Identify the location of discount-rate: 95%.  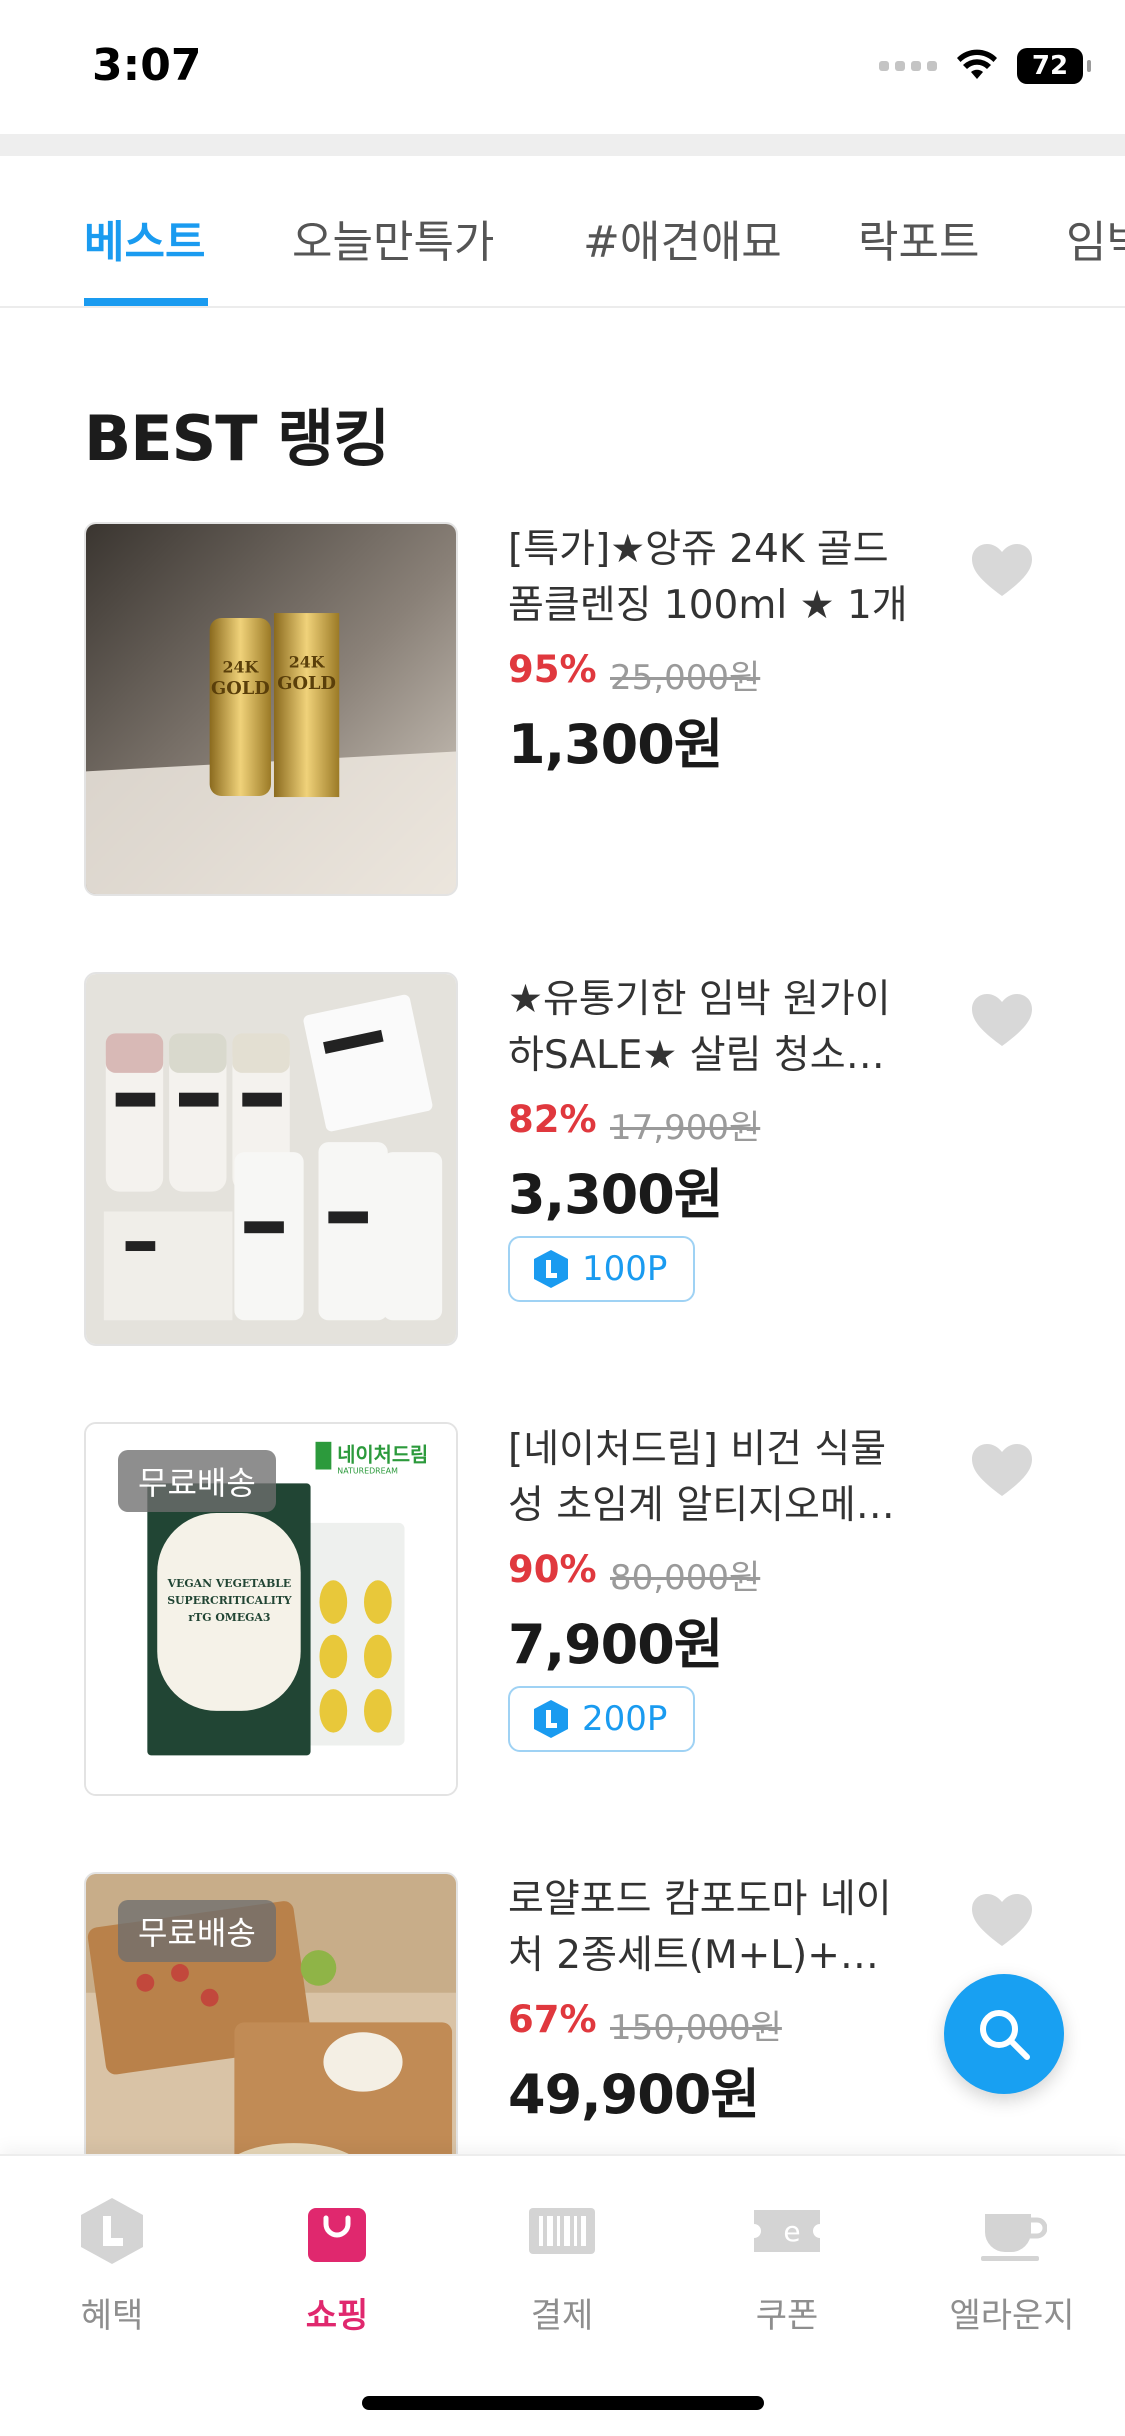
(552, 669).